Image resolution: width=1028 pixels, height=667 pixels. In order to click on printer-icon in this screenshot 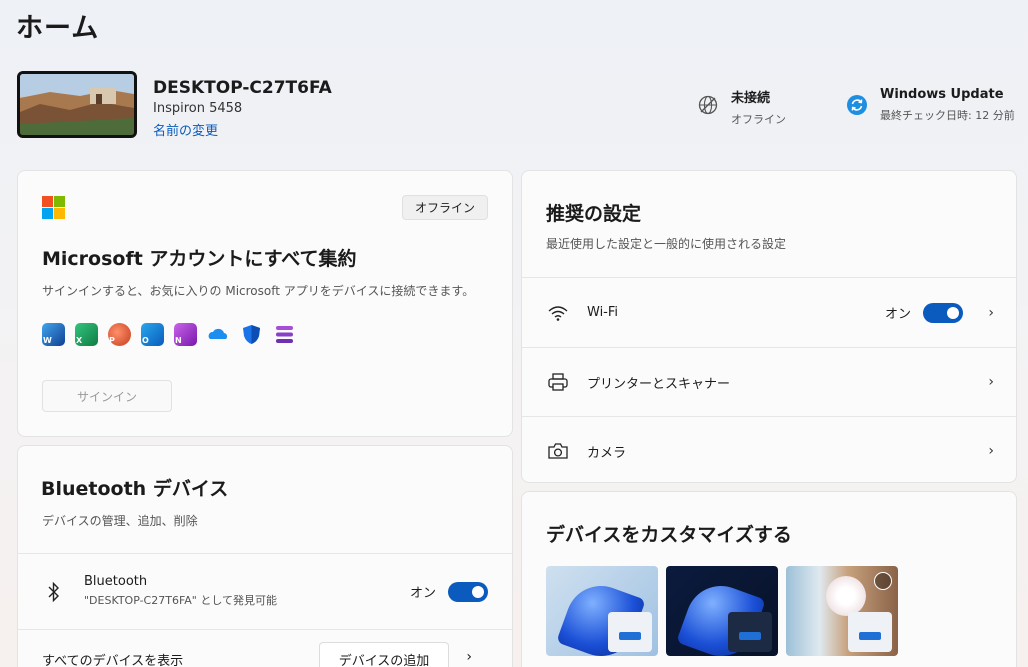, I will do `click(558, 382)`.